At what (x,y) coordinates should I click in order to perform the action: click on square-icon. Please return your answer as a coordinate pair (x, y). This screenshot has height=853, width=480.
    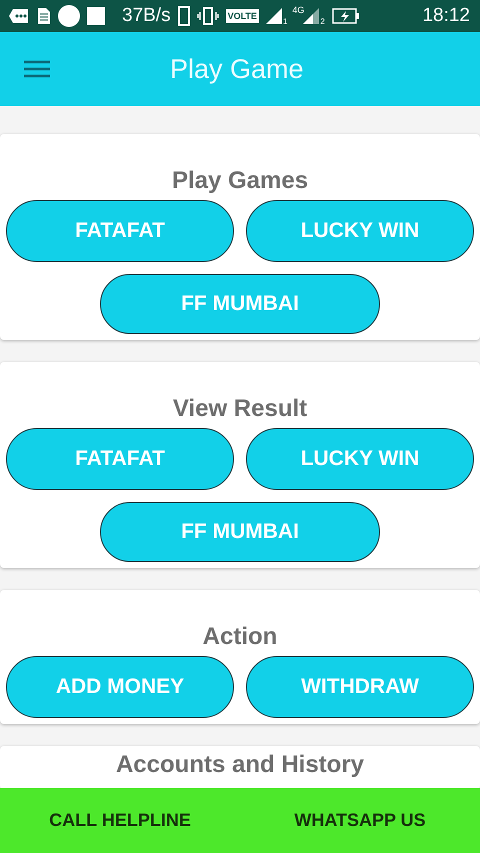
    Looking at the image, I should click on (96, 16).